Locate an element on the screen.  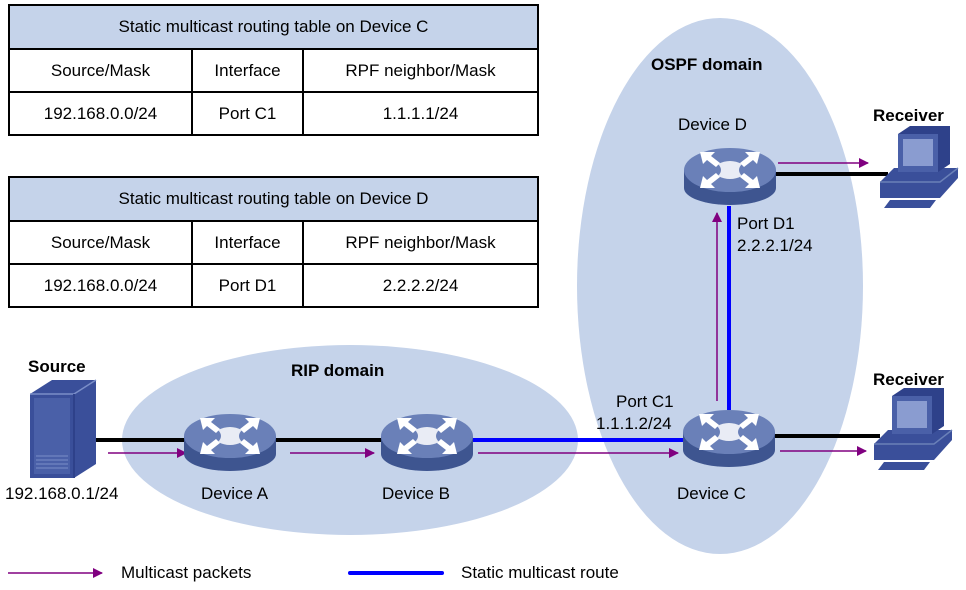
cell-interface: Port D1 is located at coordinates (247, 285).